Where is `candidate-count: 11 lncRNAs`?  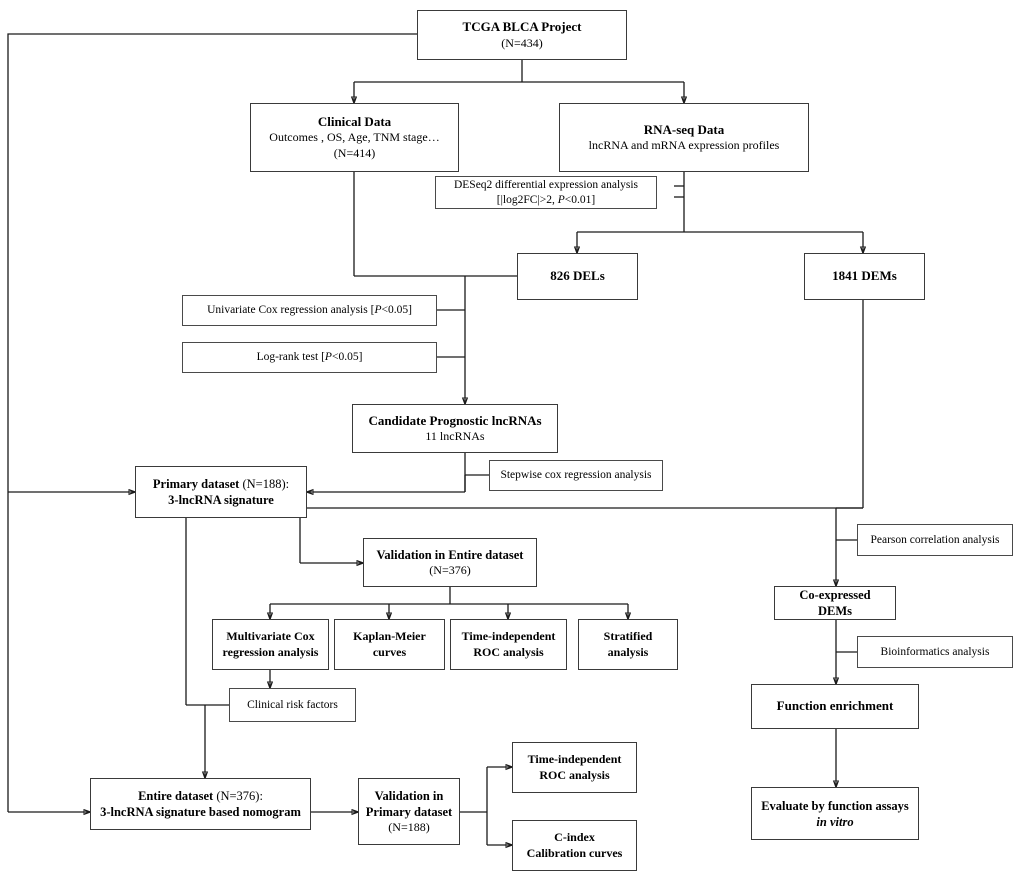 candidate-count: 11 lncRNAs is located at coordinates (455, 436).